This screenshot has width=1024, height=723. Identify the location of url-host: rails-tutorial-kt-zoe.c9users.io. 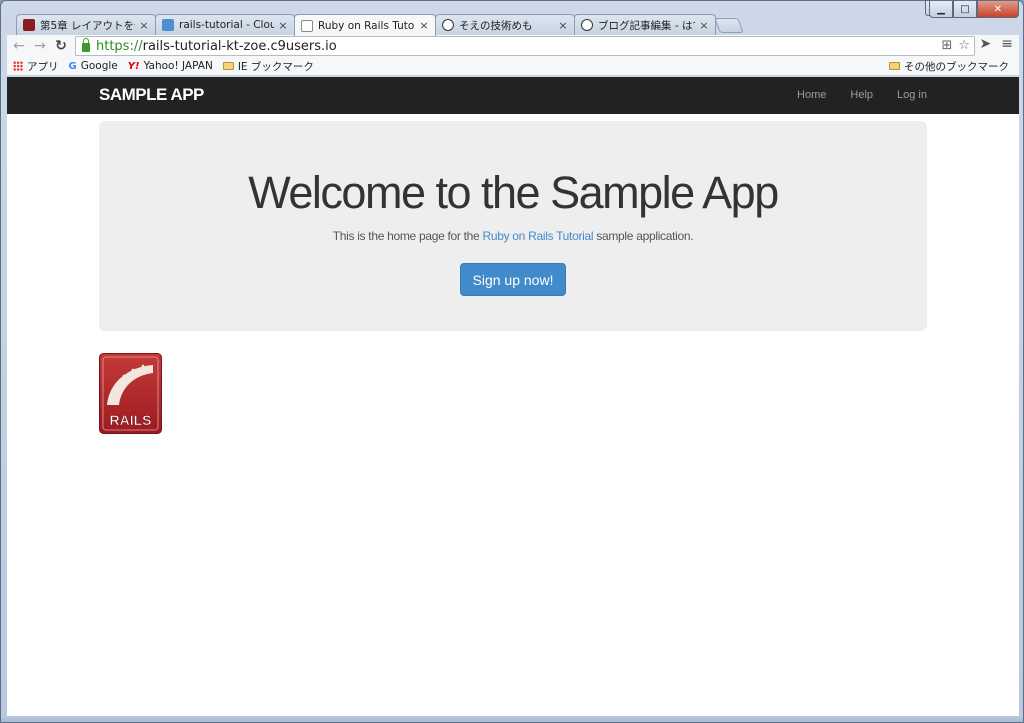
(239, 46).